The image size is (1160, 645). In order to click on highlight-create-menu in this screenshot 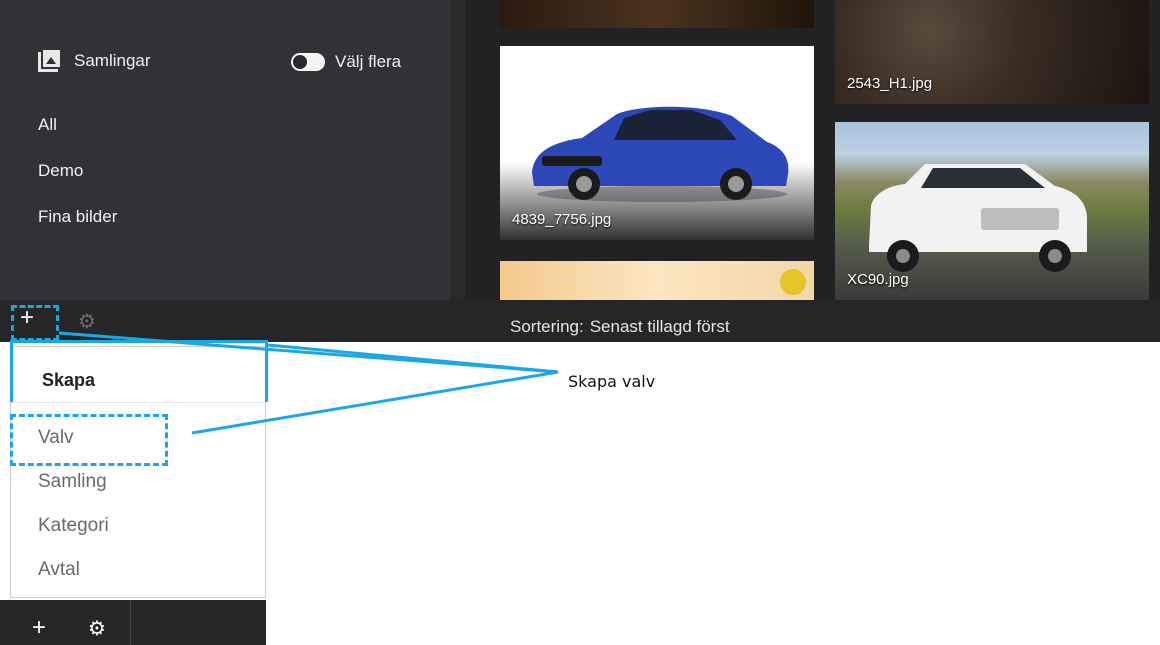, I will do `click(139, 371)`.